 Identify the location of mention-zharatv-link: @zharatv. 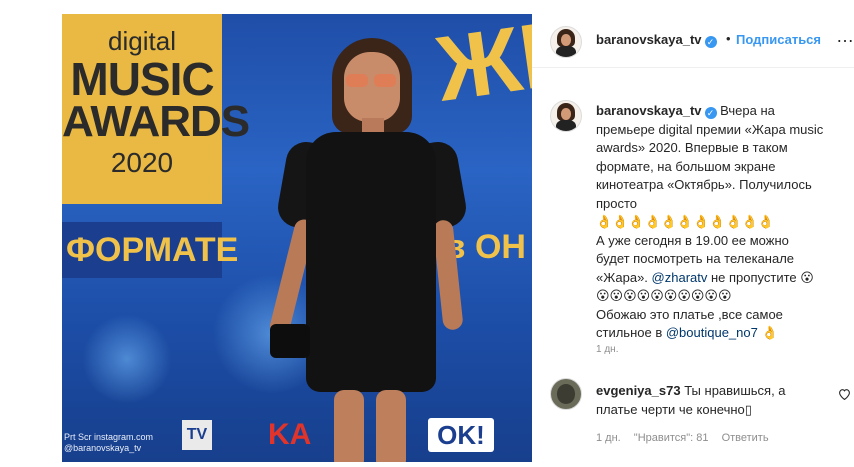
(680, 277).